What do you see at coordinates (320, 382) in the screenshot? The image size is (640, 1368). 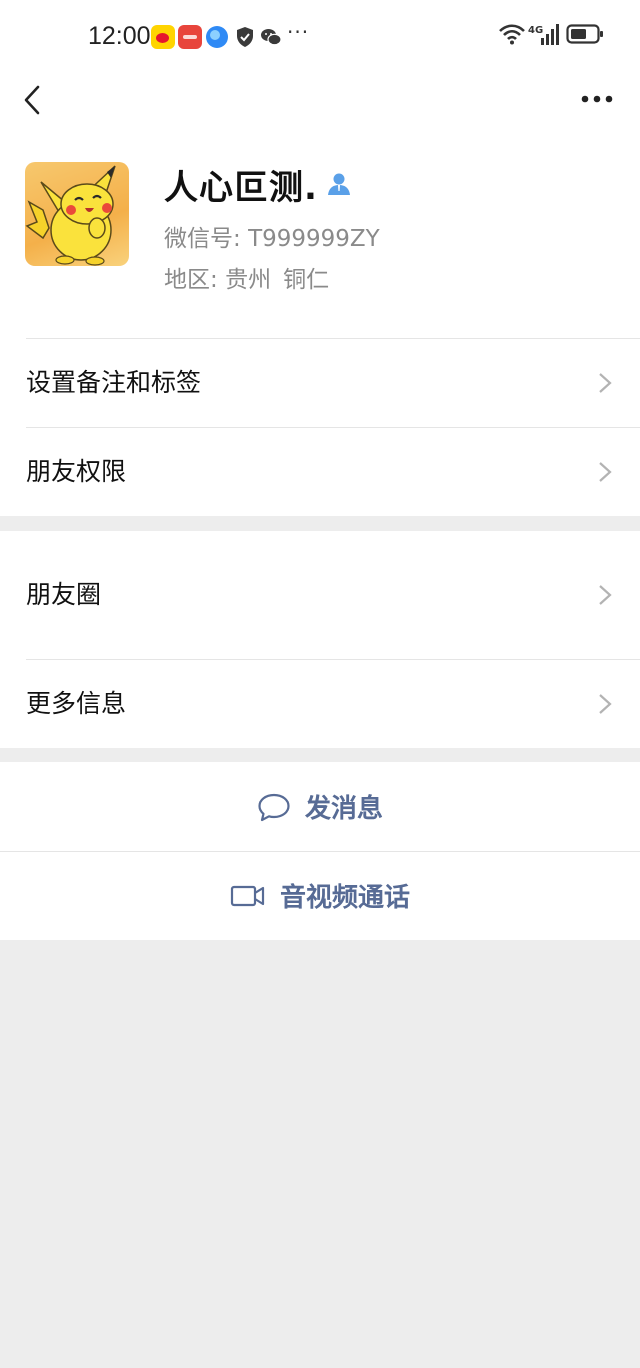 I see `set-remark-and-tags-row: 设置备注和标签` at bounding box center [320, 382].